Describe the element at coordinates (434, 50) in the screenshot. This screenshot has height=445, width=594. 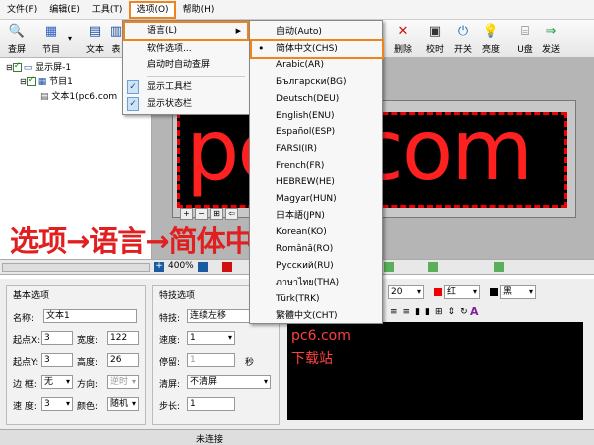
I see `time-sync-label: 校时` at that location.